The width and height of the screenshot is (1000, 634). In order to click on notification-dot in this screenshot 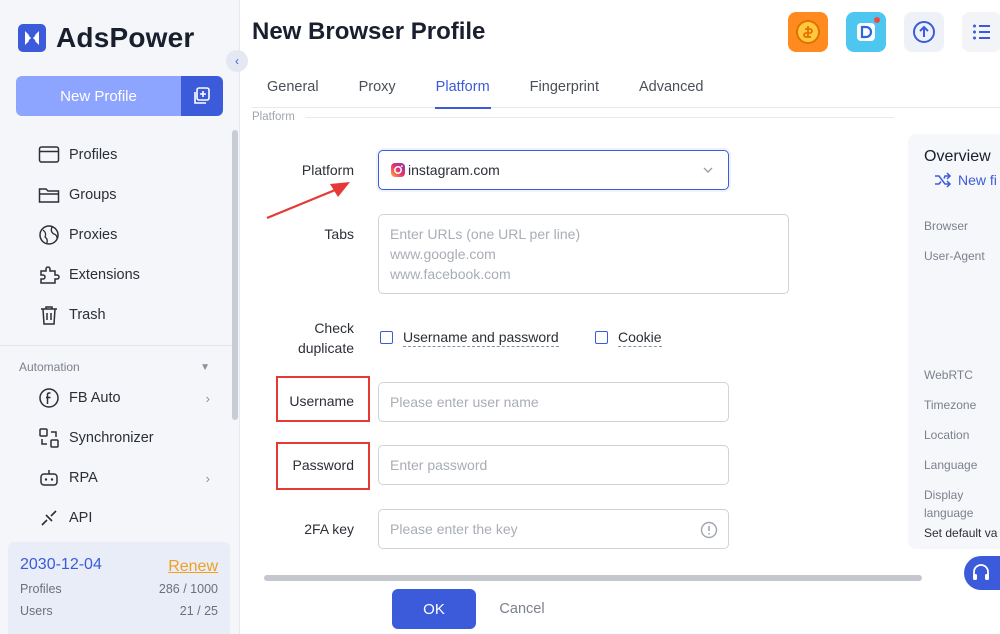, I will do `click(877, 20)`.